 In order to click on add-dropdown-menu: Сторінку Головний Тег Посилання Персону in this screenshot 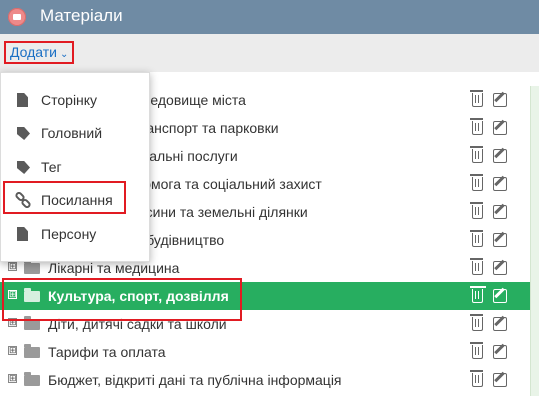, I will do `click(75, 167)`.